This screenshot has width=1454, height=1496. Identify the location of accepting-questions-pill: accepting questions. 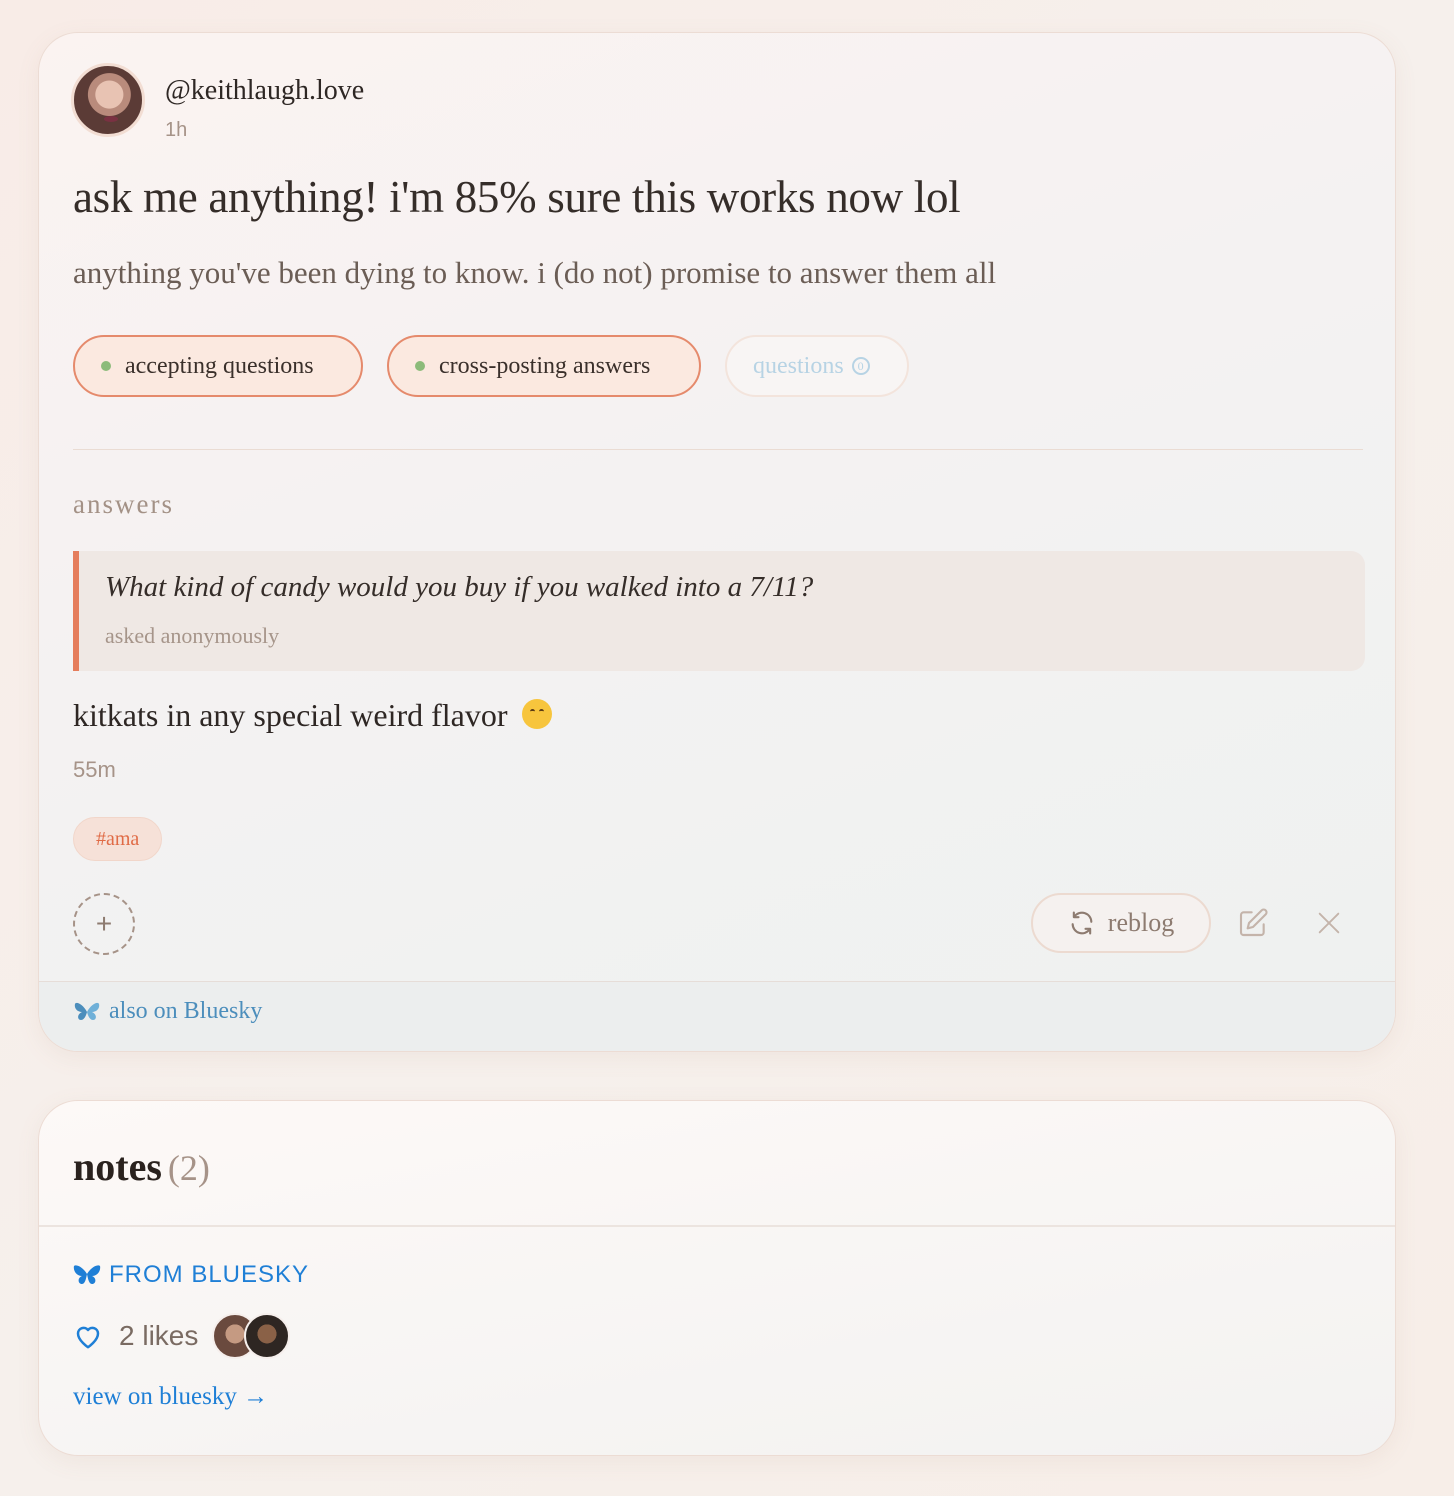
(218, 366).